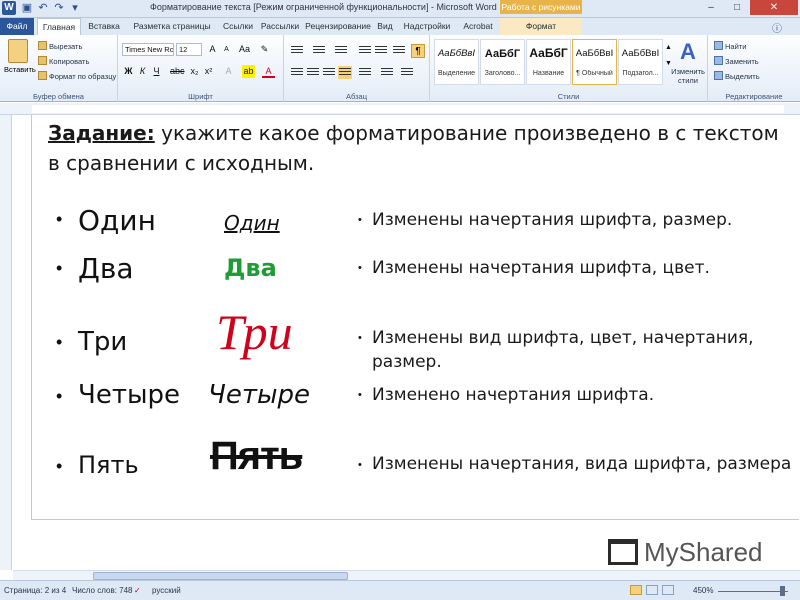 Image resolution: width=800 pixels, height=600 pixels. Describe the element at coordinates (357, 68) in the screenshot. I see `paragraph-group: ¶ Абзац` at that location.